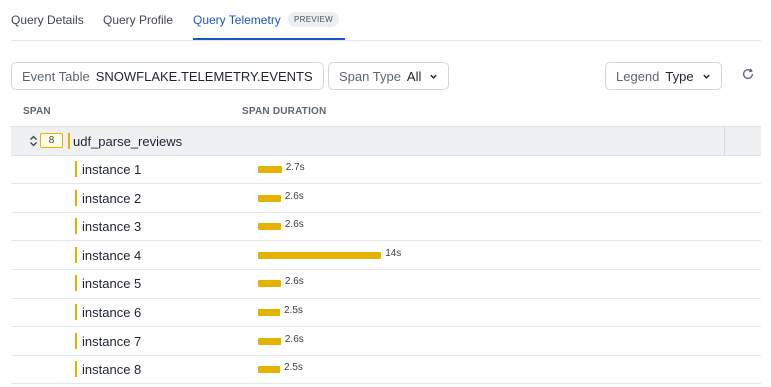  What do you see at coordinates (386, 369) in the screenshot?
I see `span-row: instance 8 2.5s` at bounding box center [386, 369].